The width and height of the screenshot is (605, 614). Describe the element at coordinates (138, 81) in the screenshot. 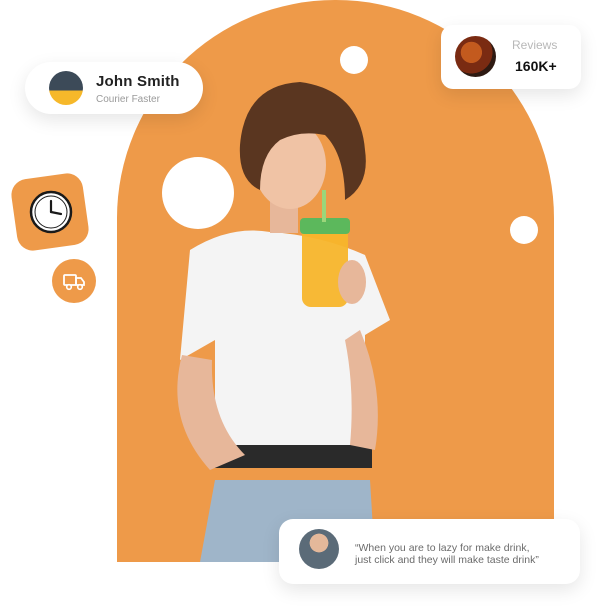

I see `courier-name: John Smith` at that location.